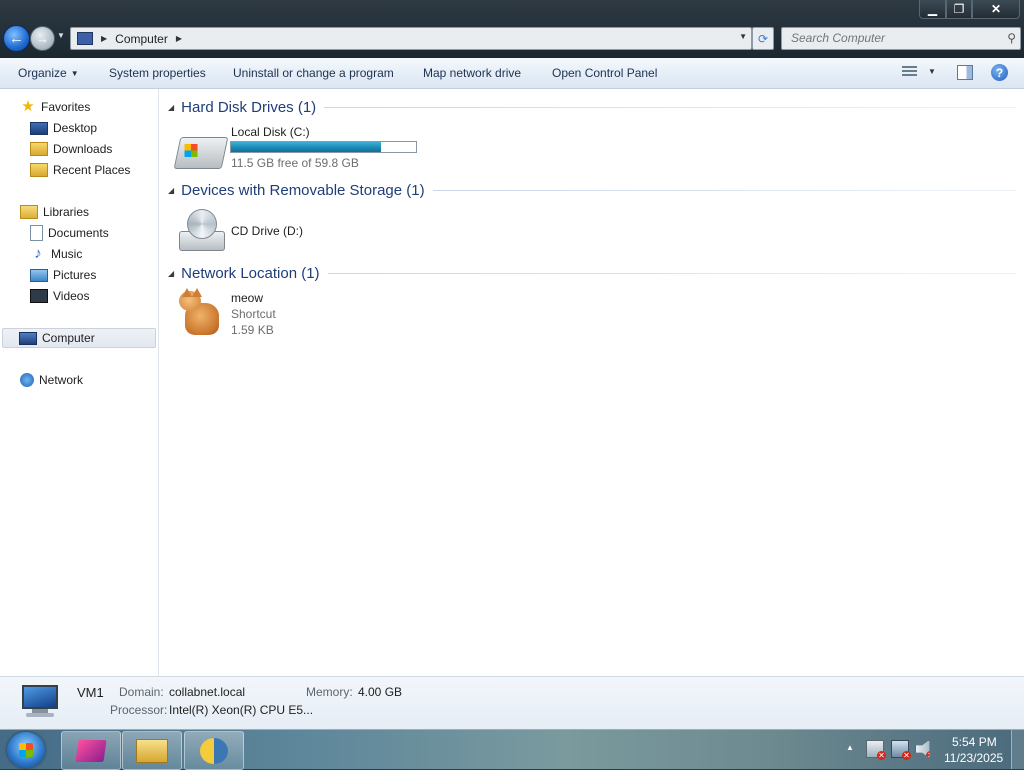  I want to click on memory-value: 4.00 GB, so click(380, 692).